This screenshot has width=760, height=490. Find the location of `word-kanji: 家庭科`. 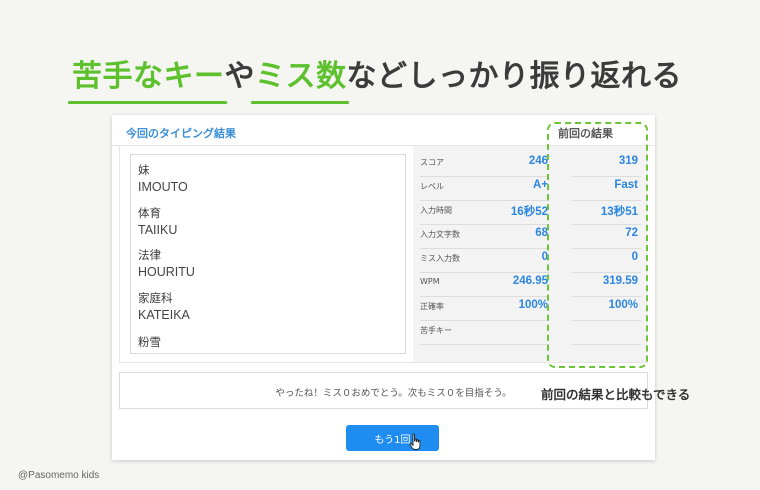

word-kanji: 家庭科 is located at coordinates (155, 298).